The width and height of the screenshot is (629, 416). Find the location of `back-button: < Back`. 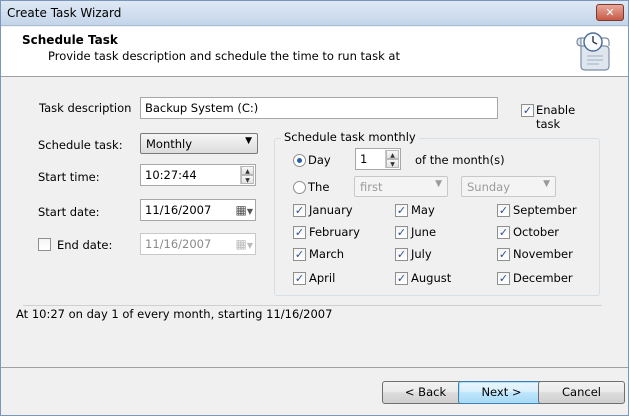

back-button: < Back is located at coordinates (425, 392).